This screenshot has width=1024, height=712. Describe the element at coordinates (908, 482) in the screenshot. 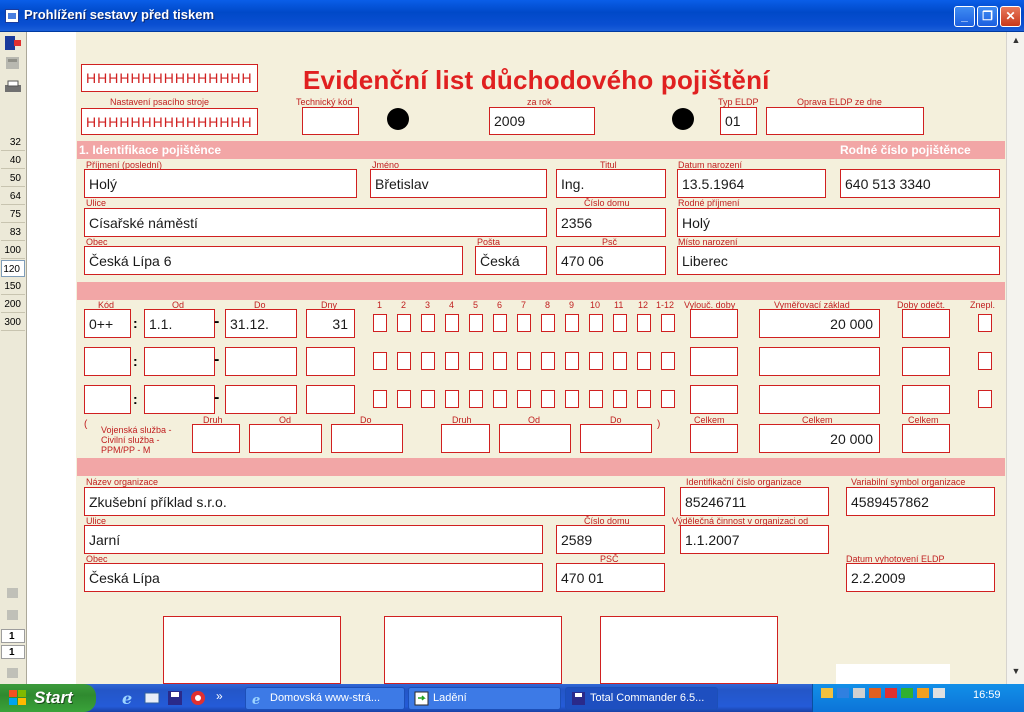

I see `org-vs-label: Variabilní symbol organizace` at that location.